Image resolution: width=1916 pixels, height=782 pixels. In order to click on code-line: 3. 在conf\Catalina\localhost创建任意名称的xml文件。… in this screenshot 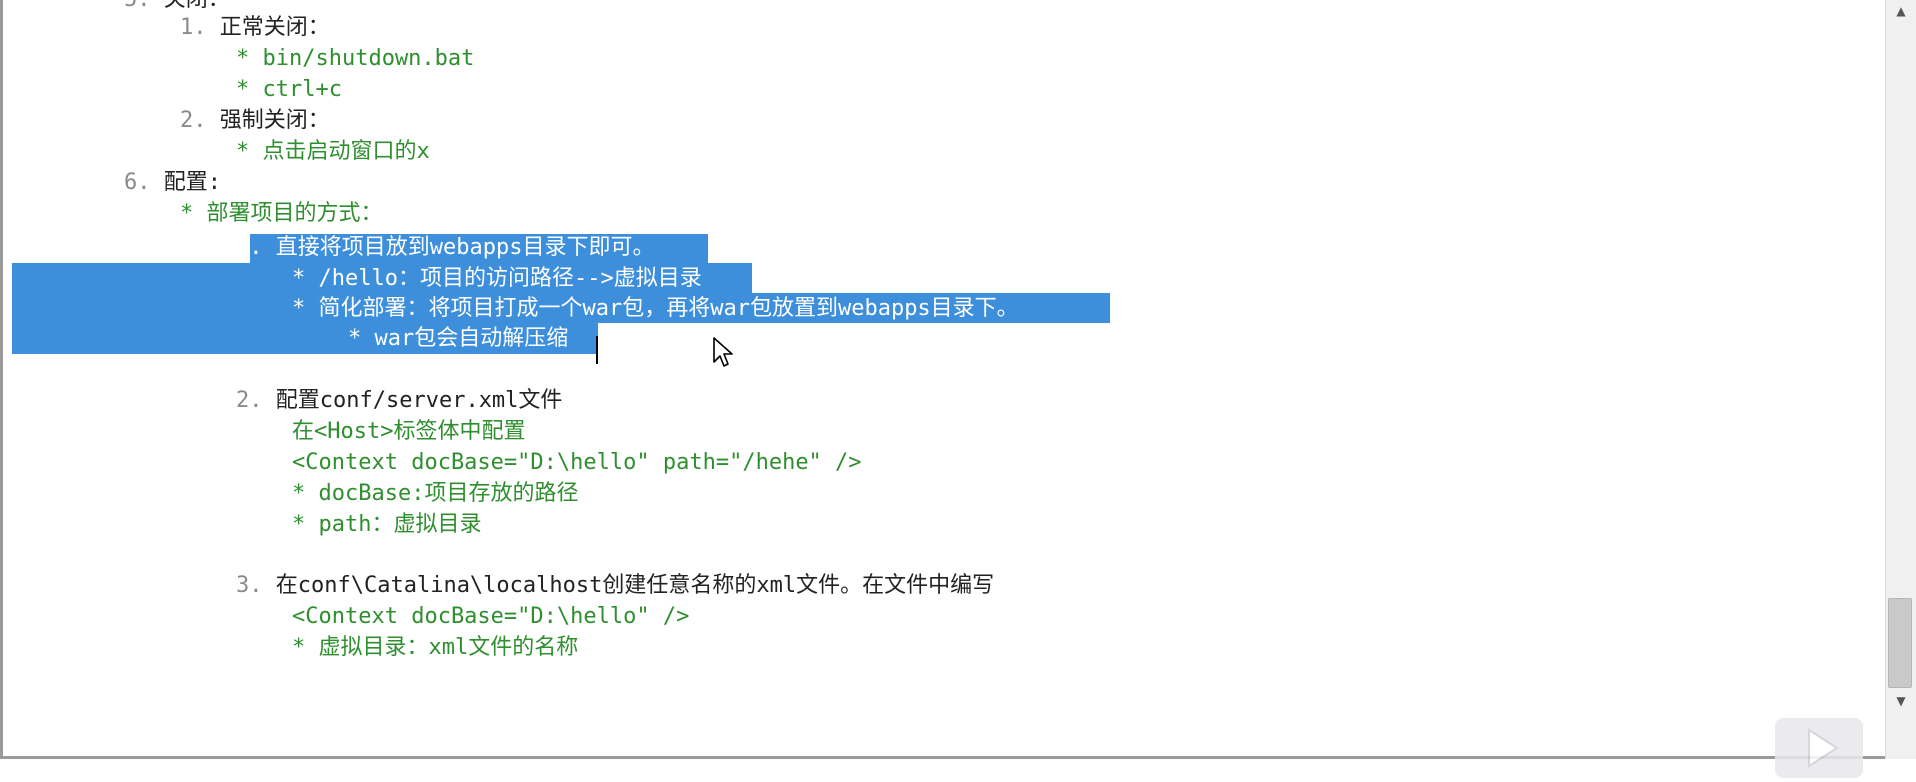, I will do `click(615, 585)`.